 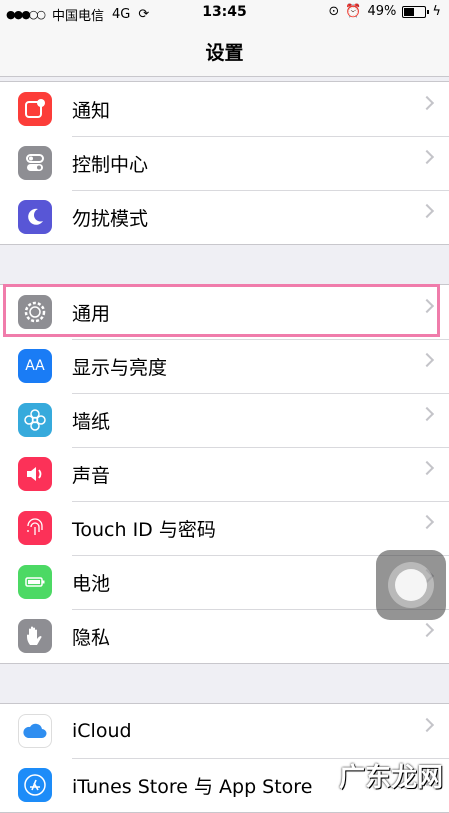 I want to click on fingerprint-icon, so click(x=35, y=528).